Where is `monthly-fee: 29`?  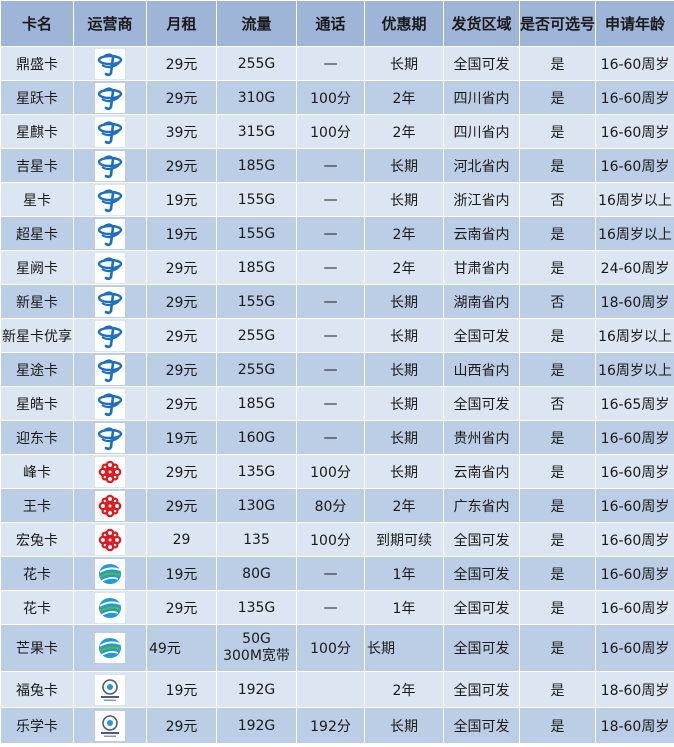 monthly-fee: 29 is located at coordinates (181, 539).